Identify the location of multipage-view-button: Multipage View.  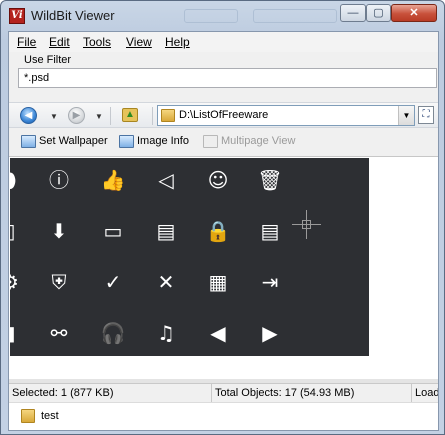
(249, 143).